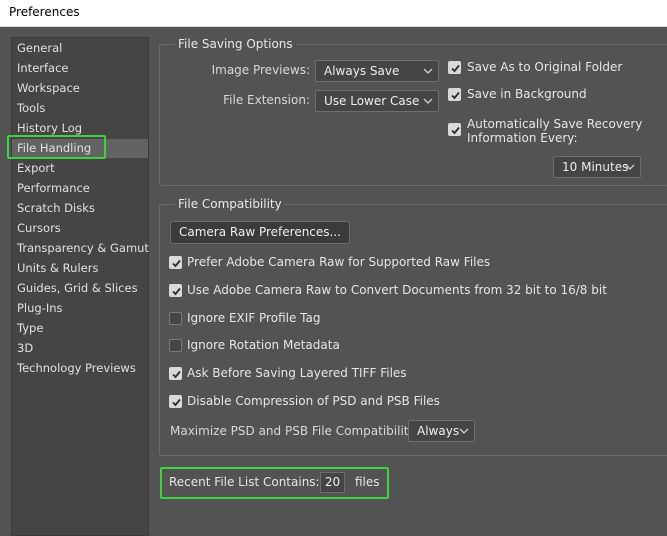 The image size is (667, 536). Describe the element at coordinates (438, 431) in the screenshot. I see `maximize-compatibility-value: Always` at that location.